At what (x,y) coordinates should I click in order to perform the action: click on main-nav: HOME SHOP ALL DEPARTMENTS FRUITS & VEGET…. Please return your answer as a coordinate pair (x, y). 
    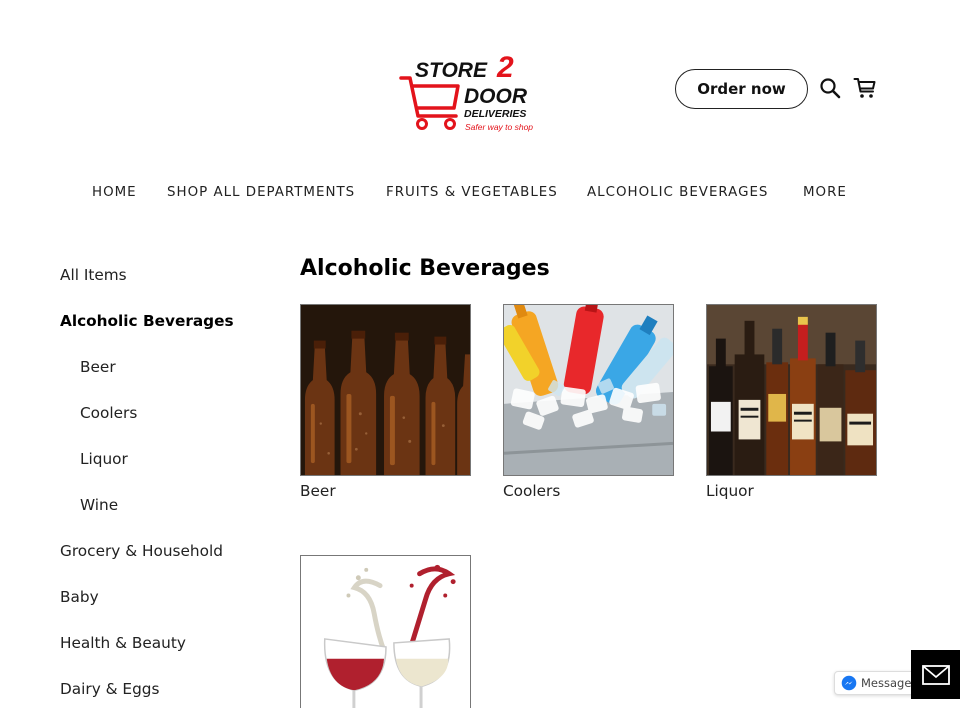
    Looking at the image, I should click on (480, 194).